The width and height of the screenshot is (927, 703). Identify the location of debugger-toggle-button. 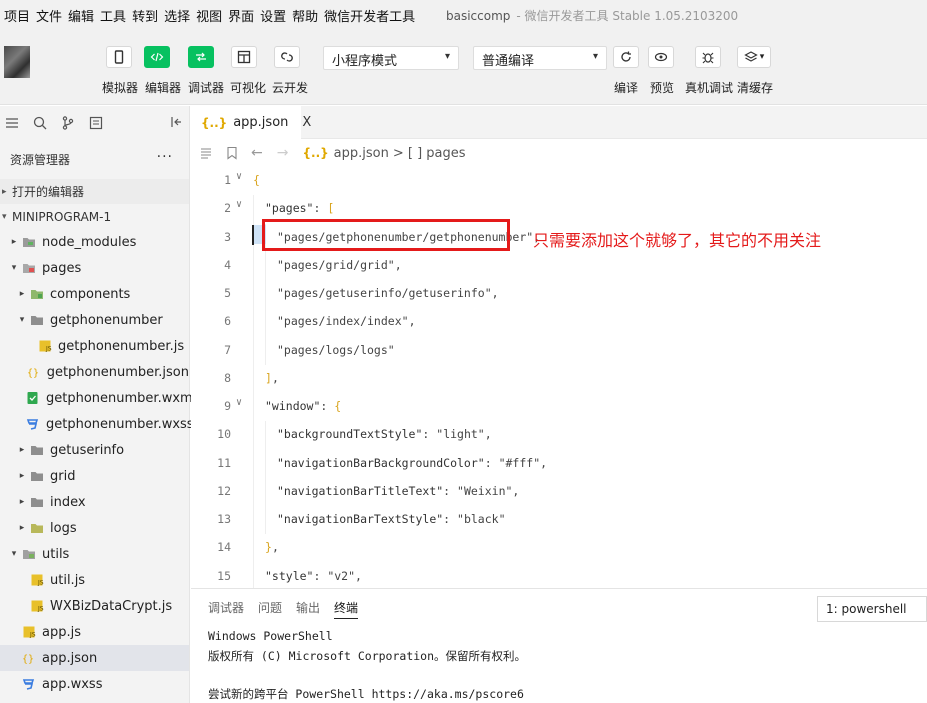
(201, 57).